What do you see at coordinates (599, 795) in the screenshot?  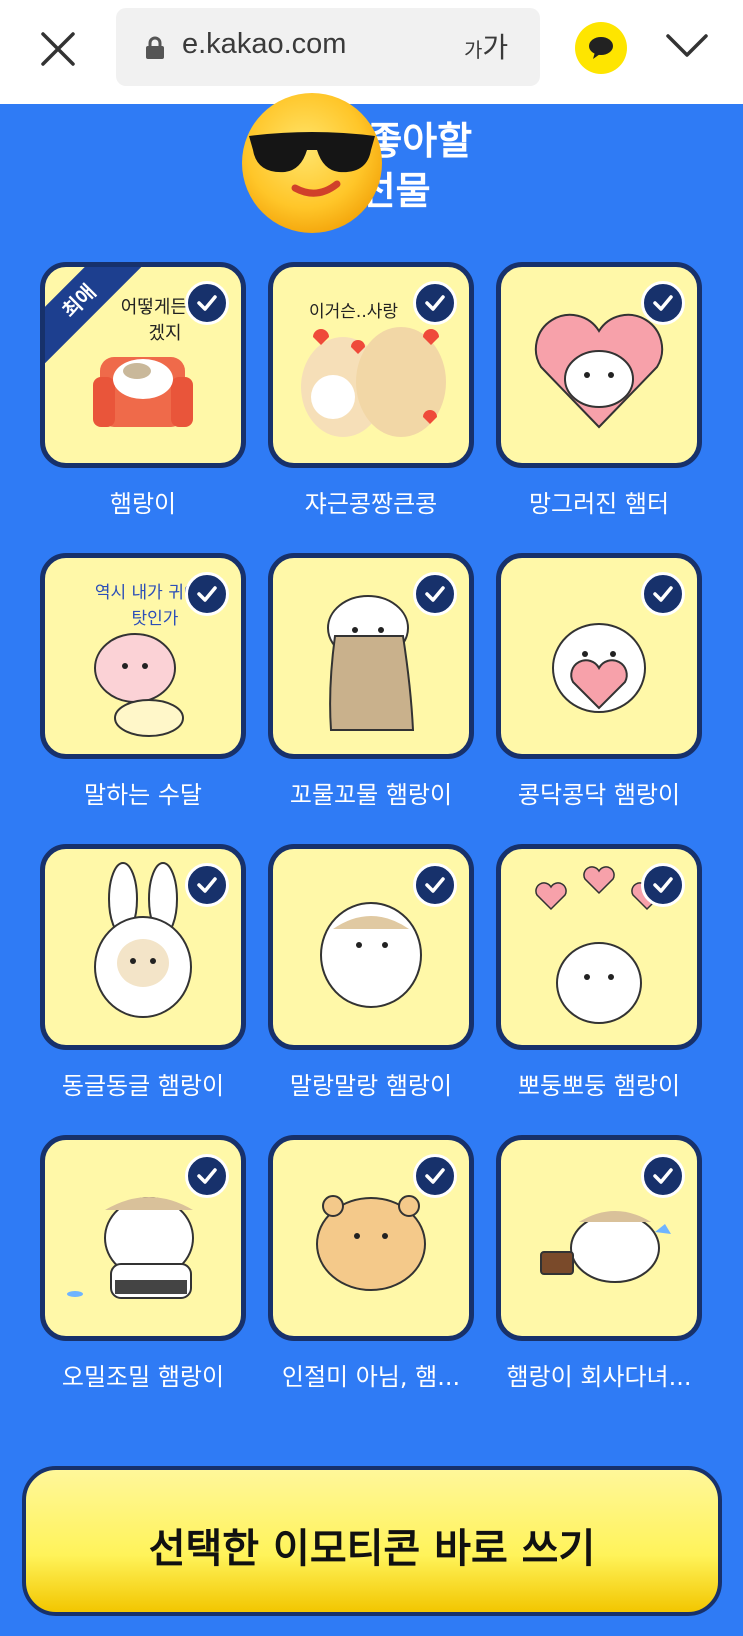 I see `emoticon-name: 콩닥콩닥 햄랑이` at bounding box center [599, 795].